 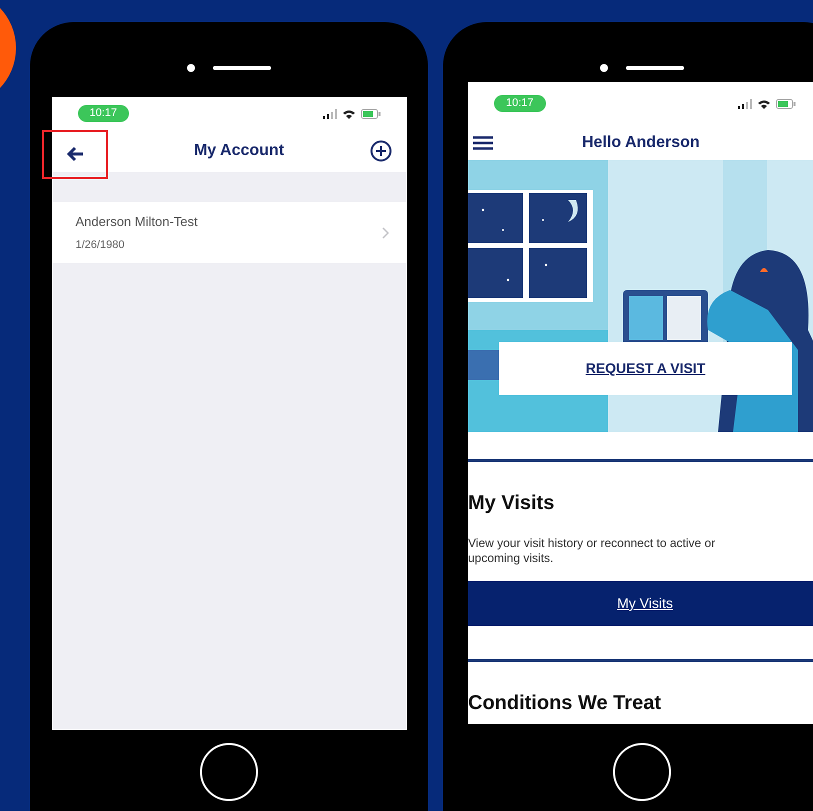 I want to click on section-description: View your visit history or reconnect to active or upcoming visits., so click(x=592, y=551).